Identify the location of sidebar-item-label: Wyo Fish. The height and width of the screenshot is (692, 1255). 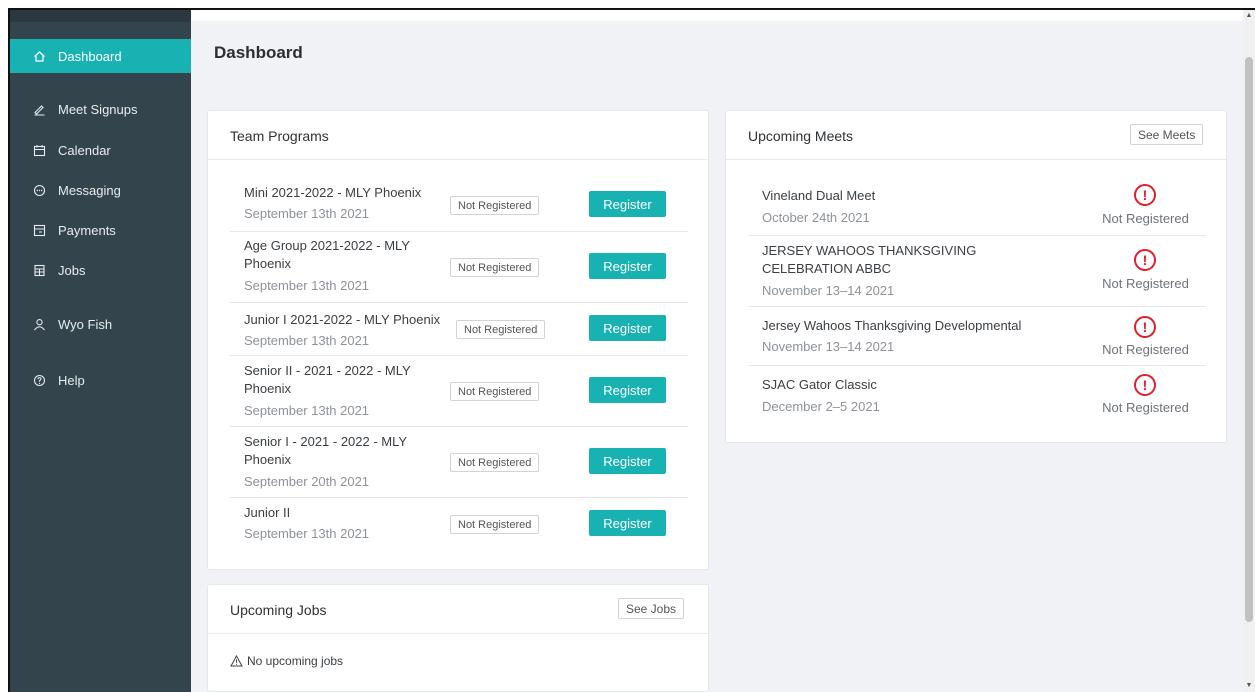
(85, 324).